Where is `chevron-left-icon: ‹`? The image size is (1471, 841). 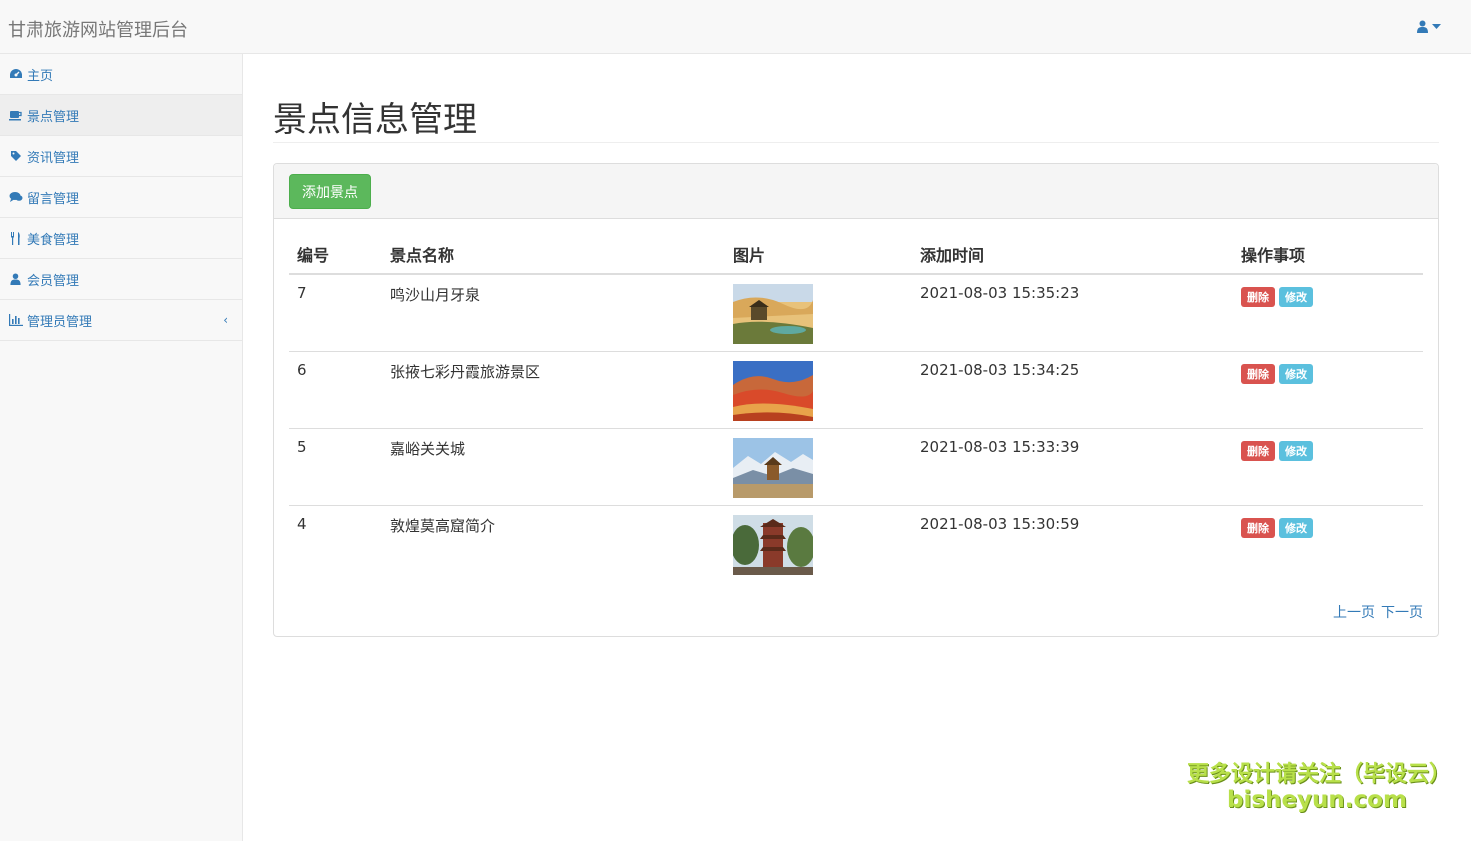 chevron-left-icon: ‹ is located at coordinates (225, 320).